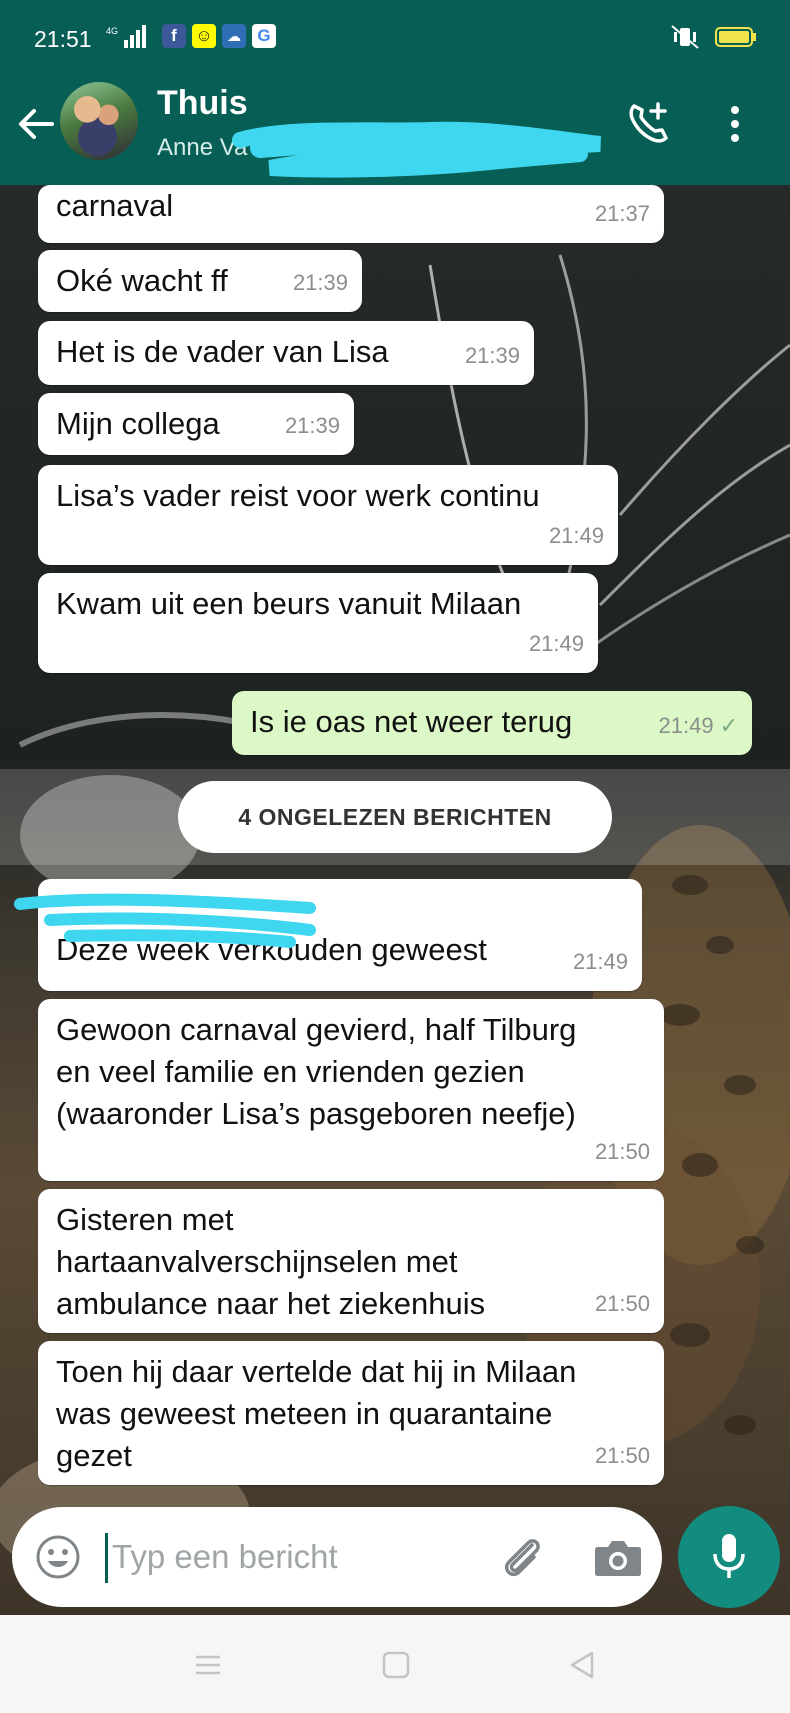  Describe the element at coordinates (685, 37) in the screenshot. I see `vibrate-icon` at that location.